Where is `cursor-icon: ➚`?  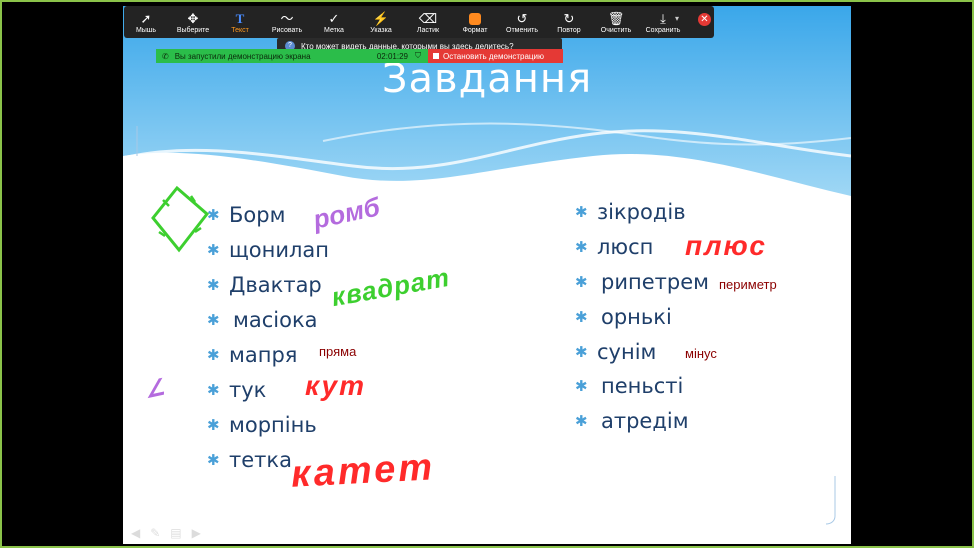 cursor-icon: ➚ is located at coordinates (146, 18).